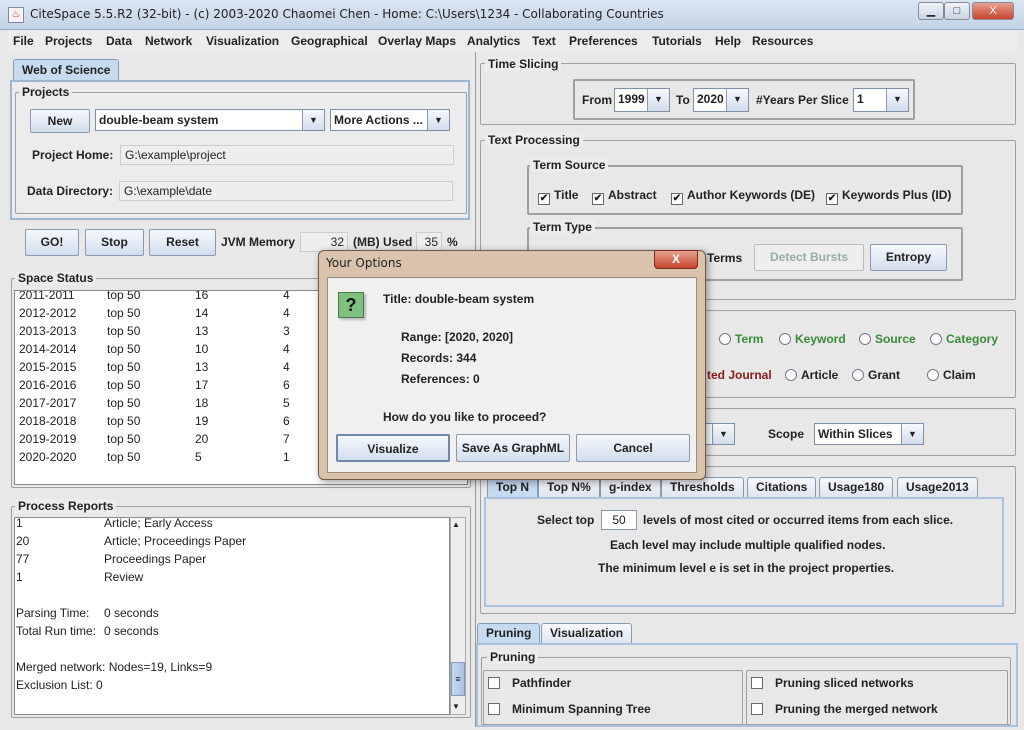 Image resolution: width=1024 pixels, height=730 pixels. Describe the element at coordinates (542, 683) in the screenshot. I see `pathfinder-label: Pathfinder` at that location.